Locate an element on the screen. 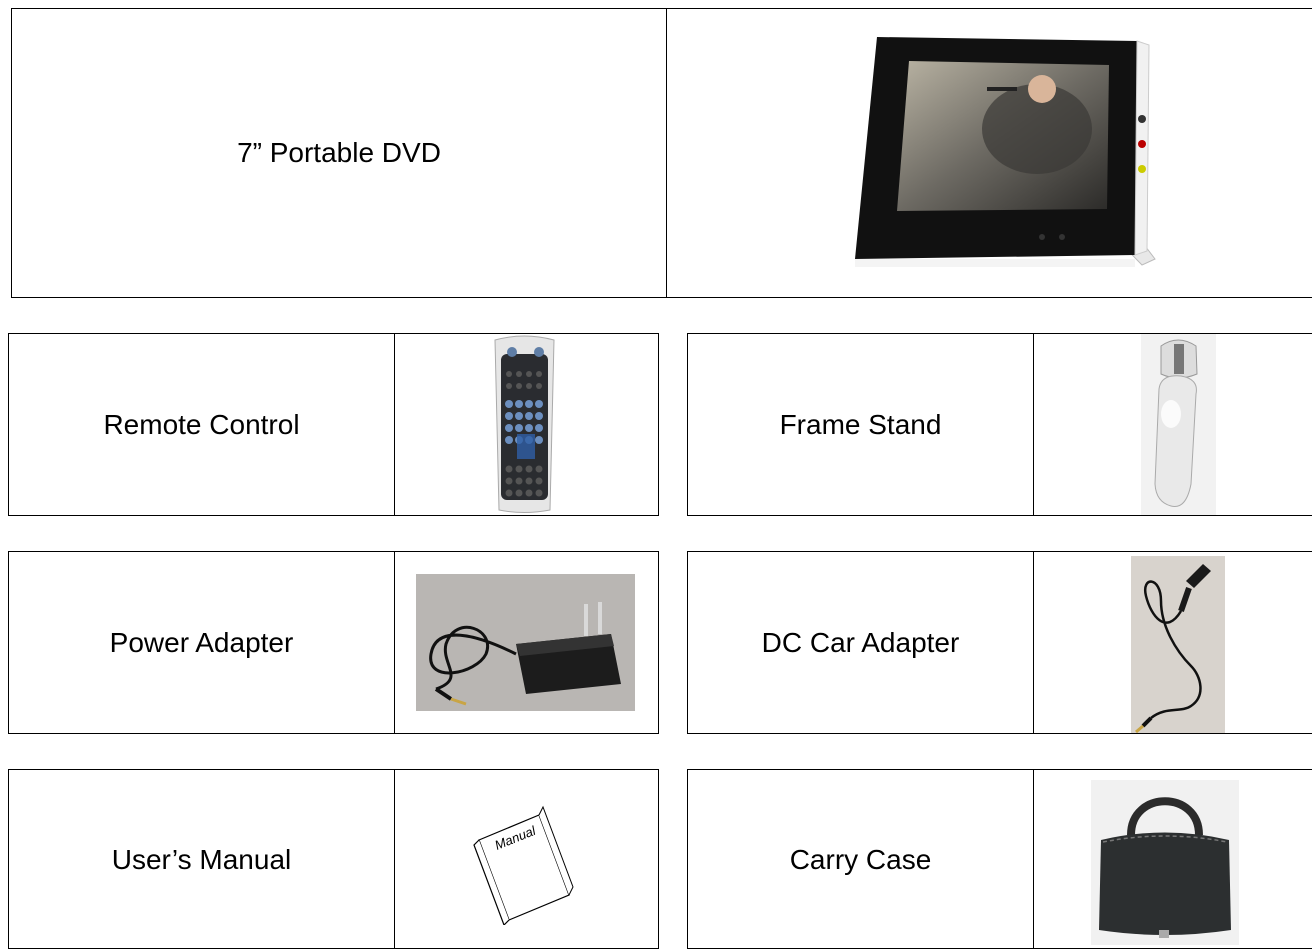 Image resolution: width=1312 pixels, height=950 pixels. carry-case-image is located at coordinates (1165, 862).